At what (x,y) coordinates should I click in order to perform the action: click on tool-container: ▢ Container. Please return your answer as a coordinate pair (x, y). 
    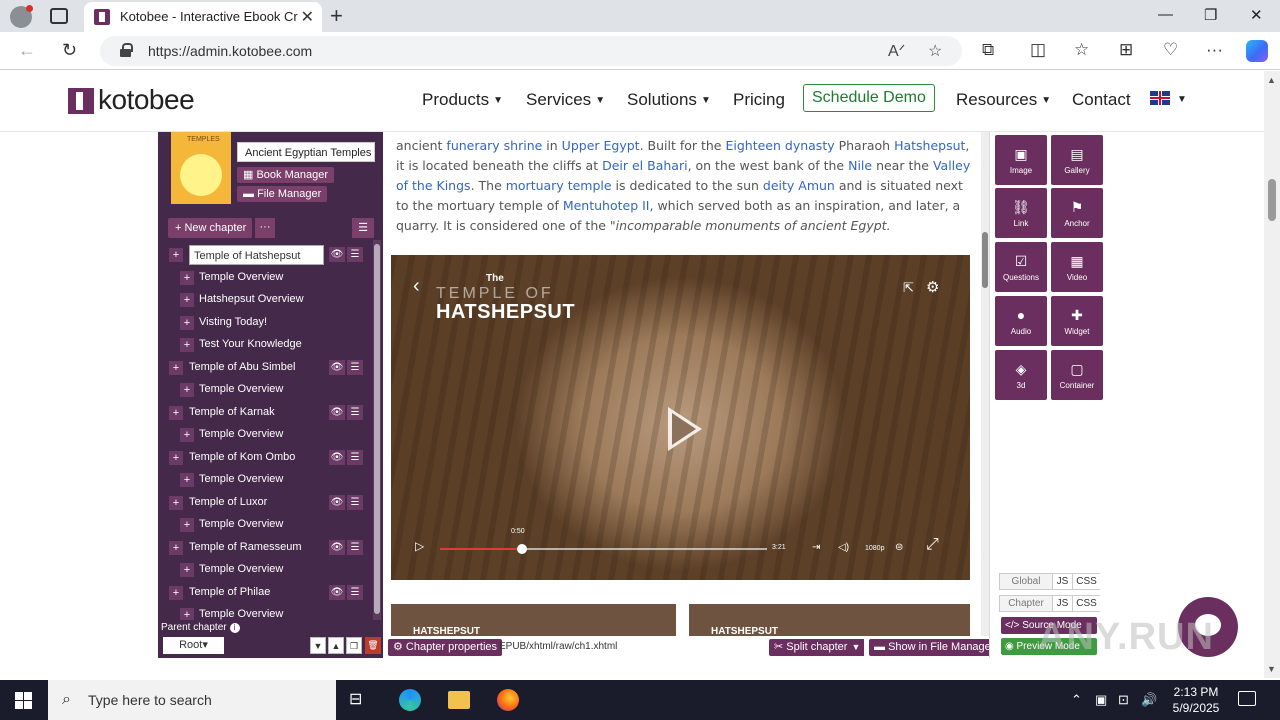
    Looking at the image, I should click on (1077, 375).